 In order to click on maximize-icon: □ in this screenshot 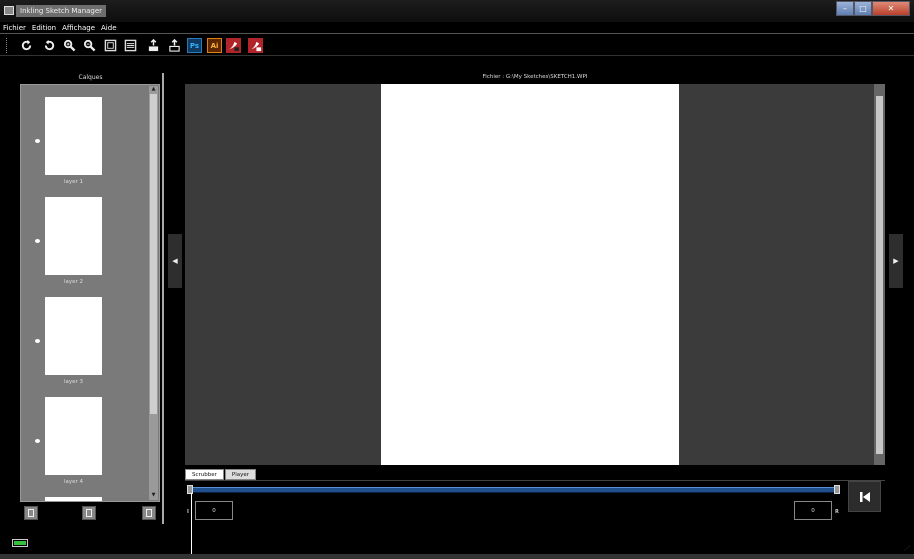, I will do `click(863, 8)`.